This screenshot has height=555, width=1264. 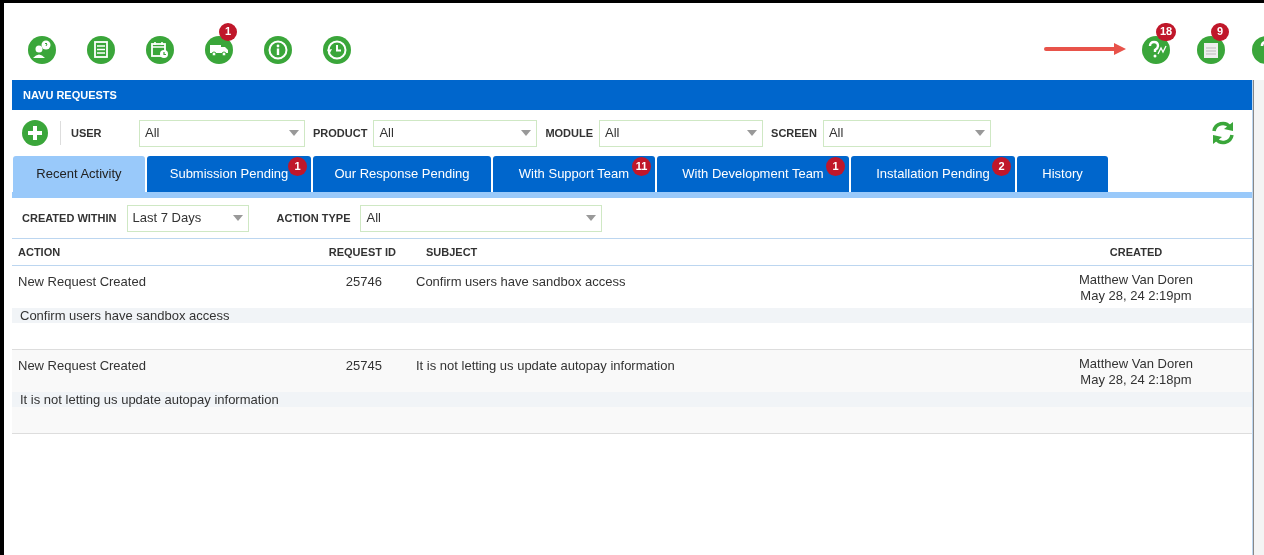 I want to click on document-icon, so click(x=1211, y=49).